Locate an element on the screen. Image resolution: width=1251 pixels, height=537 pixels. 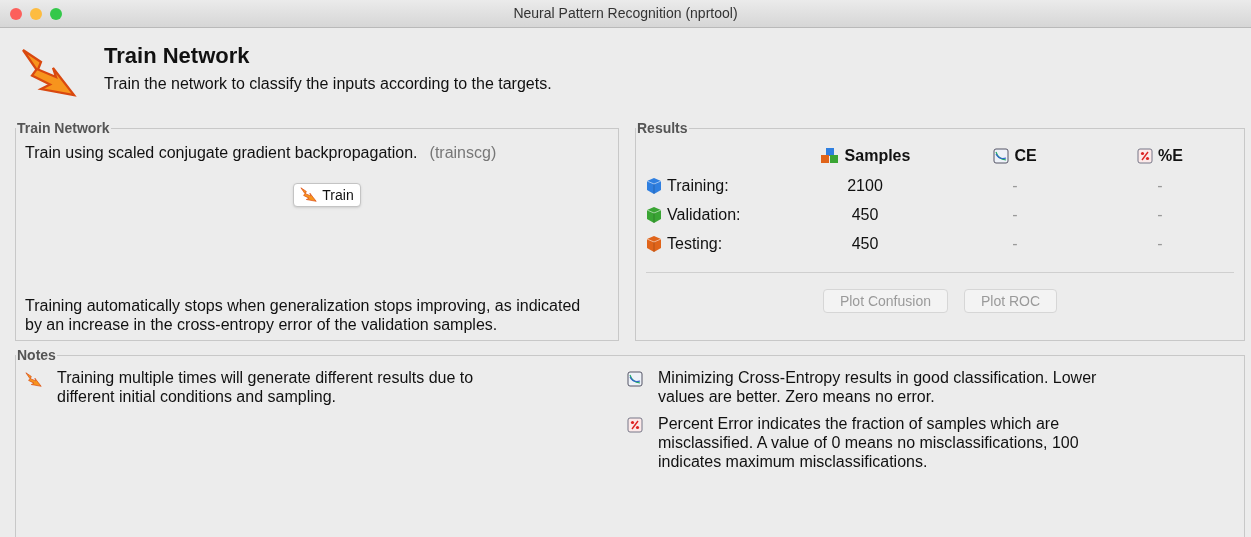
note-text: Training multiple times will generate different results due to different initial conditions and sampling. is located at coordinates (266, 387).